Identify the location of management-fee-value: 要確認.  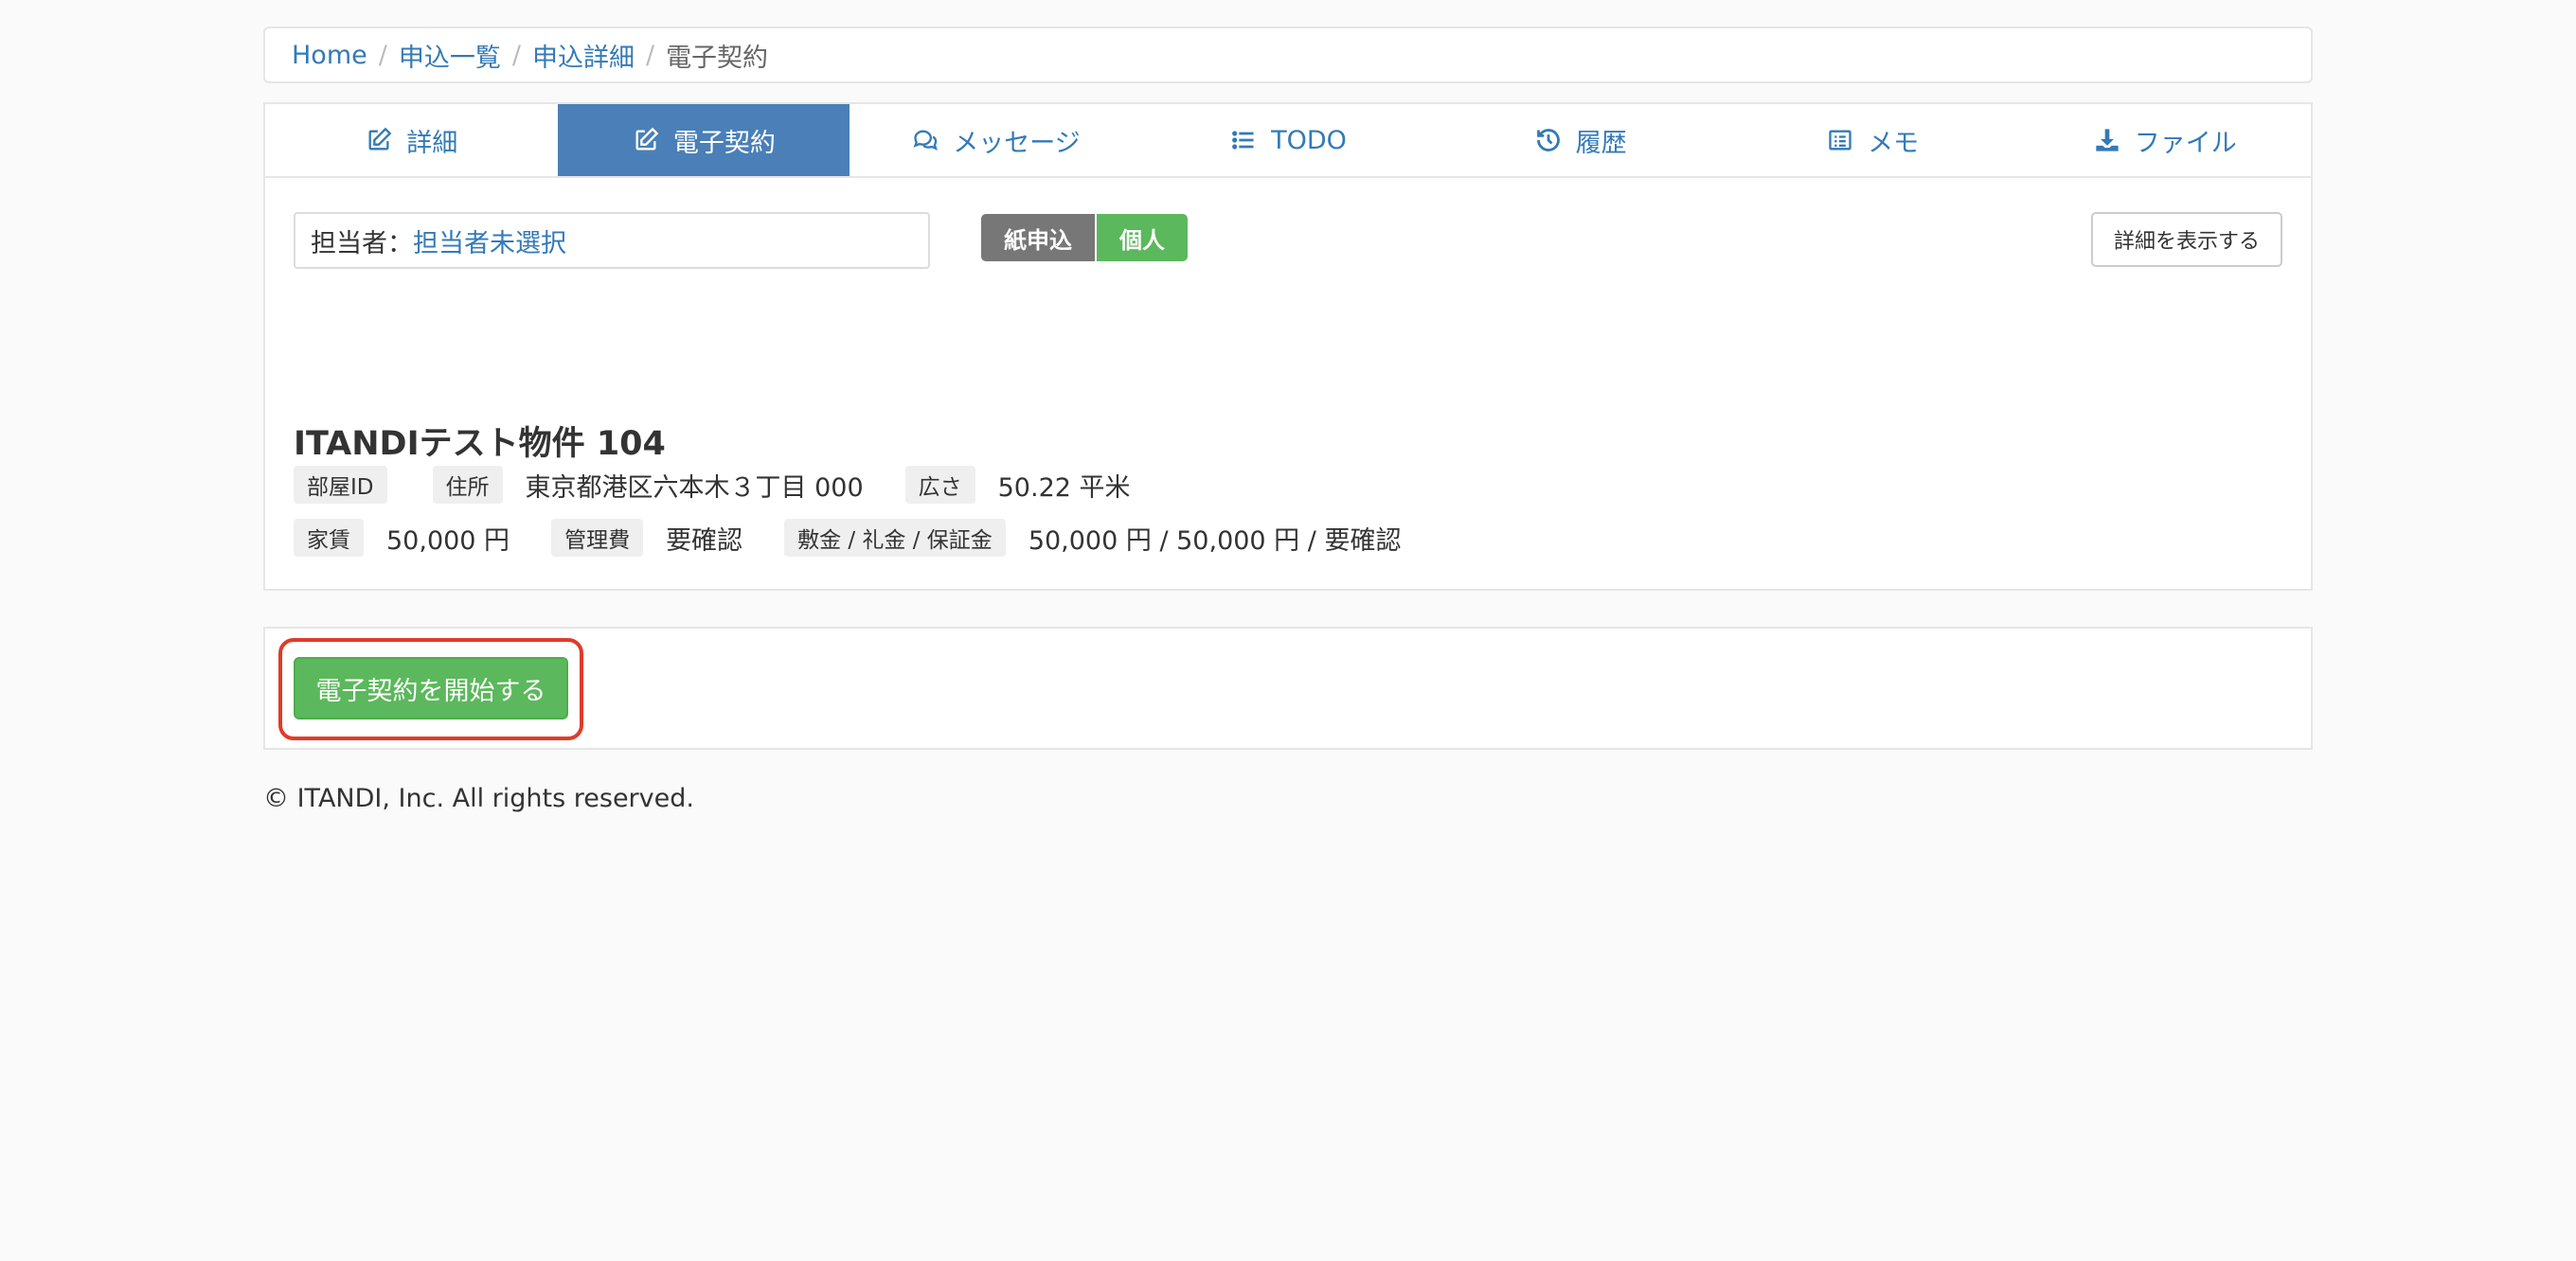
(704, 540).